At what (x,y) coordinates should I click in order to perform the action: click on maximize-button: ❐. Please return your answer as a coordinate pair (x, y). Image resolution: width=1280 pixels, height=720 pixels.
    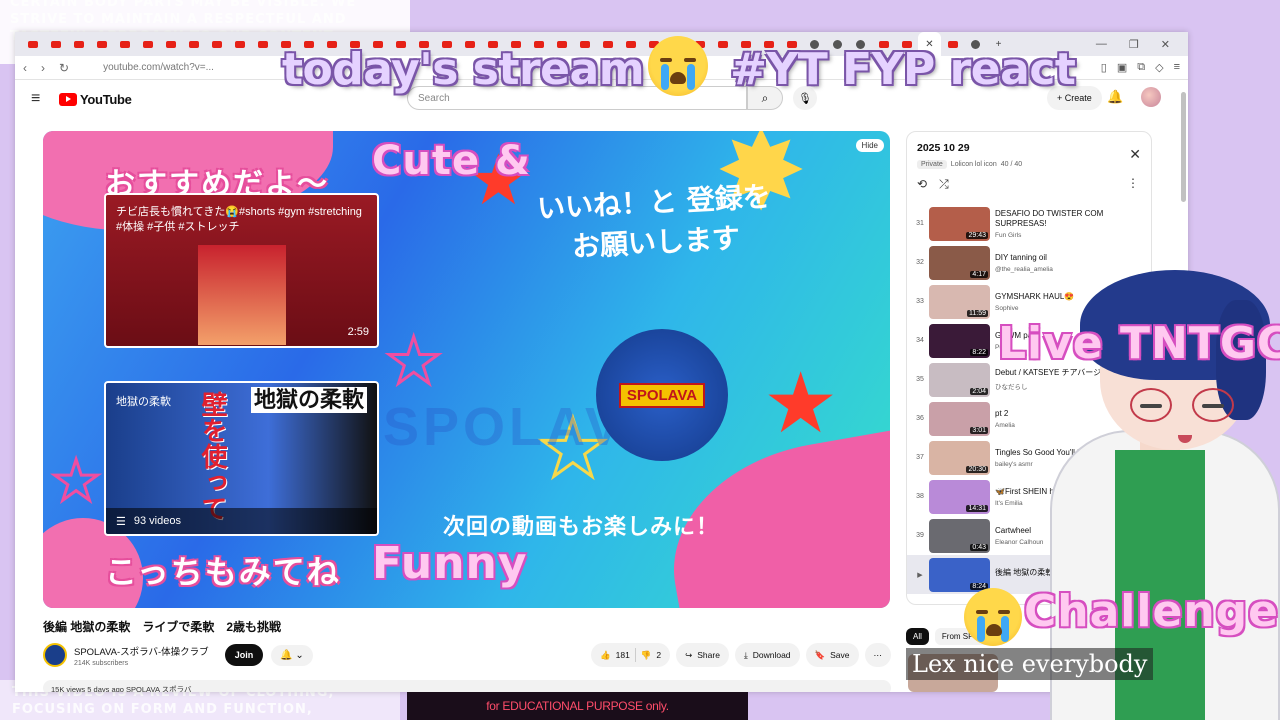
    Looking at the image, I should click on (1134, 44).